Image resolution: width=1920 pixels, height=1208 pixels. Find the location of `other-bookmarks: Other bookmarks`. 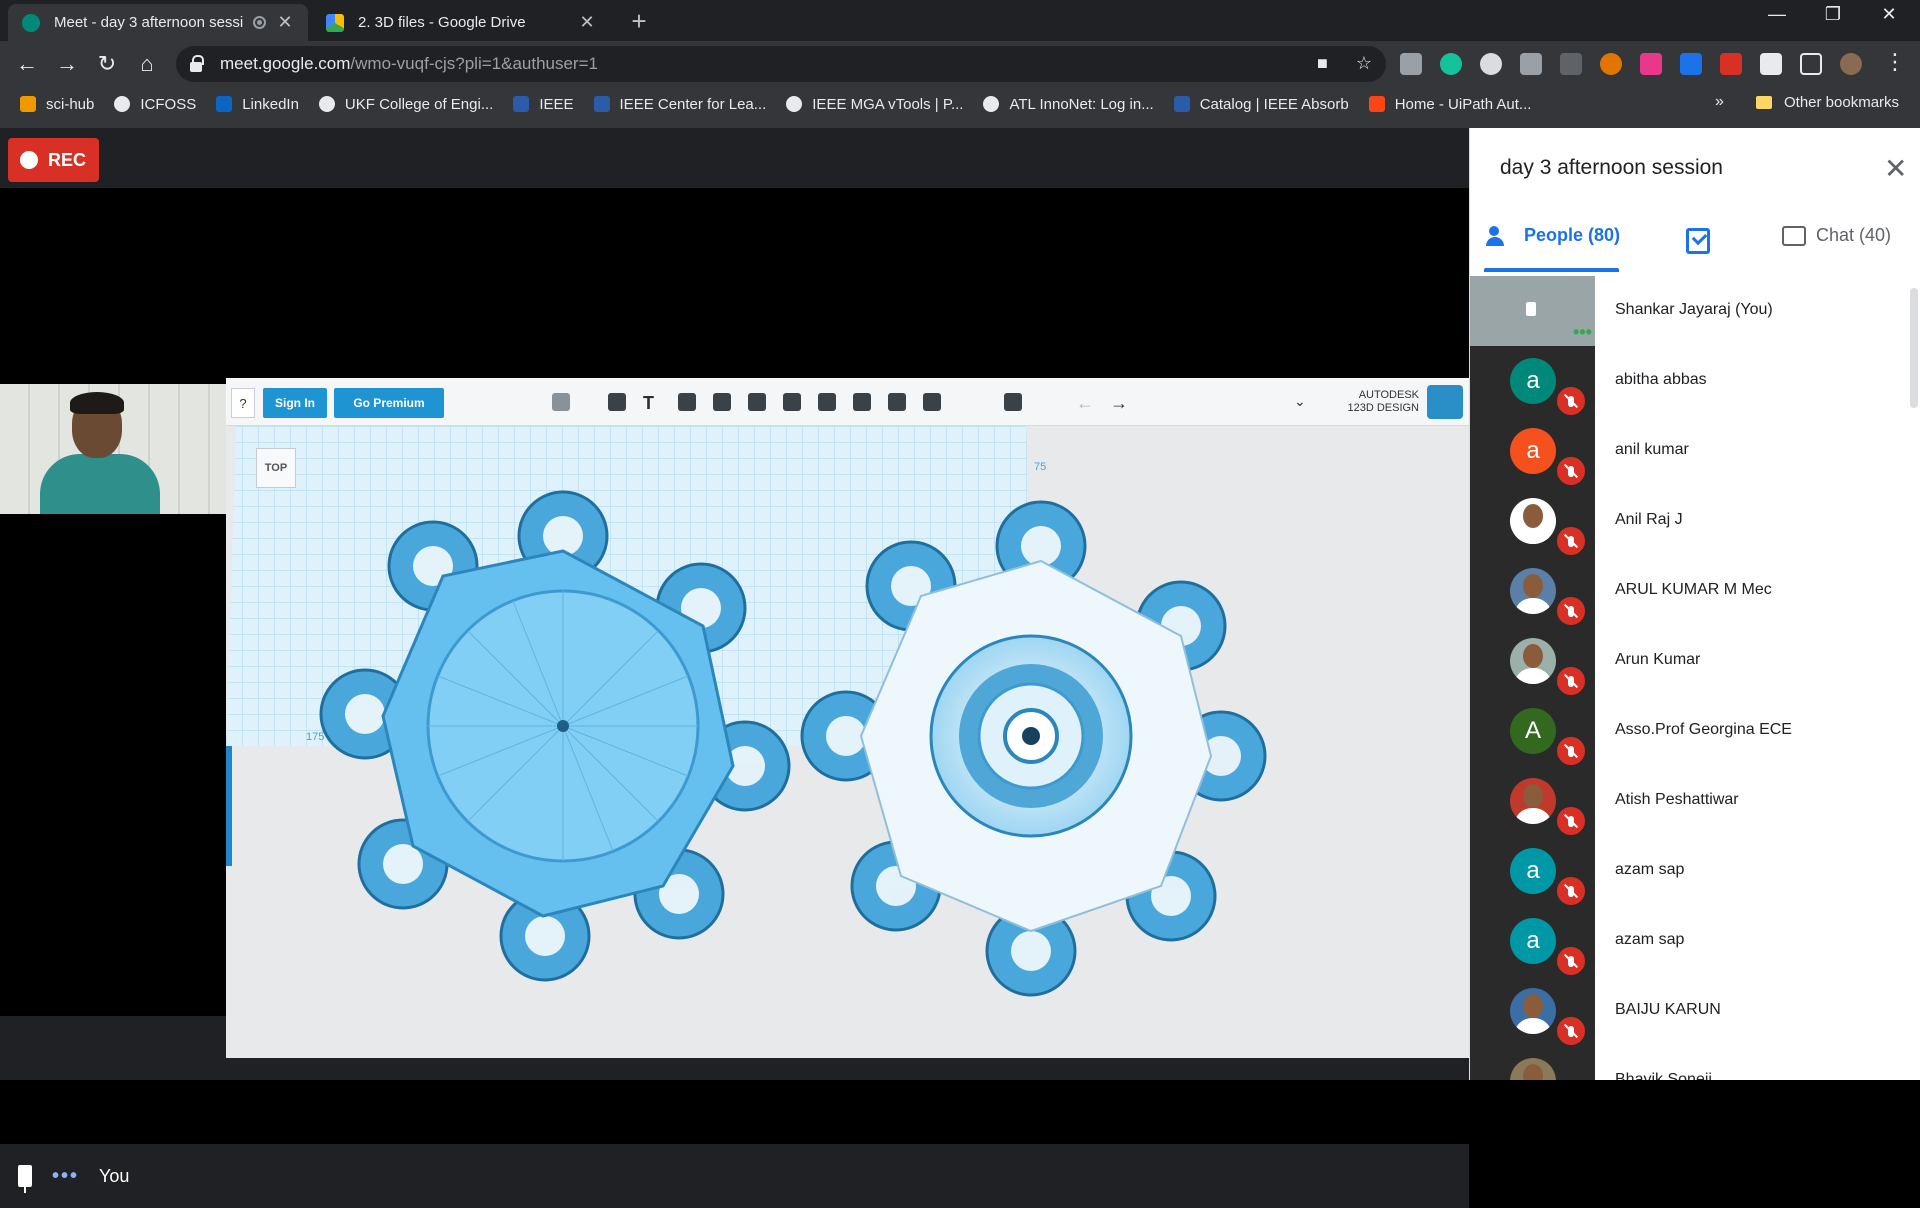

other-bookmarks: Other bookmarks is located at coordinates (1827, 102).